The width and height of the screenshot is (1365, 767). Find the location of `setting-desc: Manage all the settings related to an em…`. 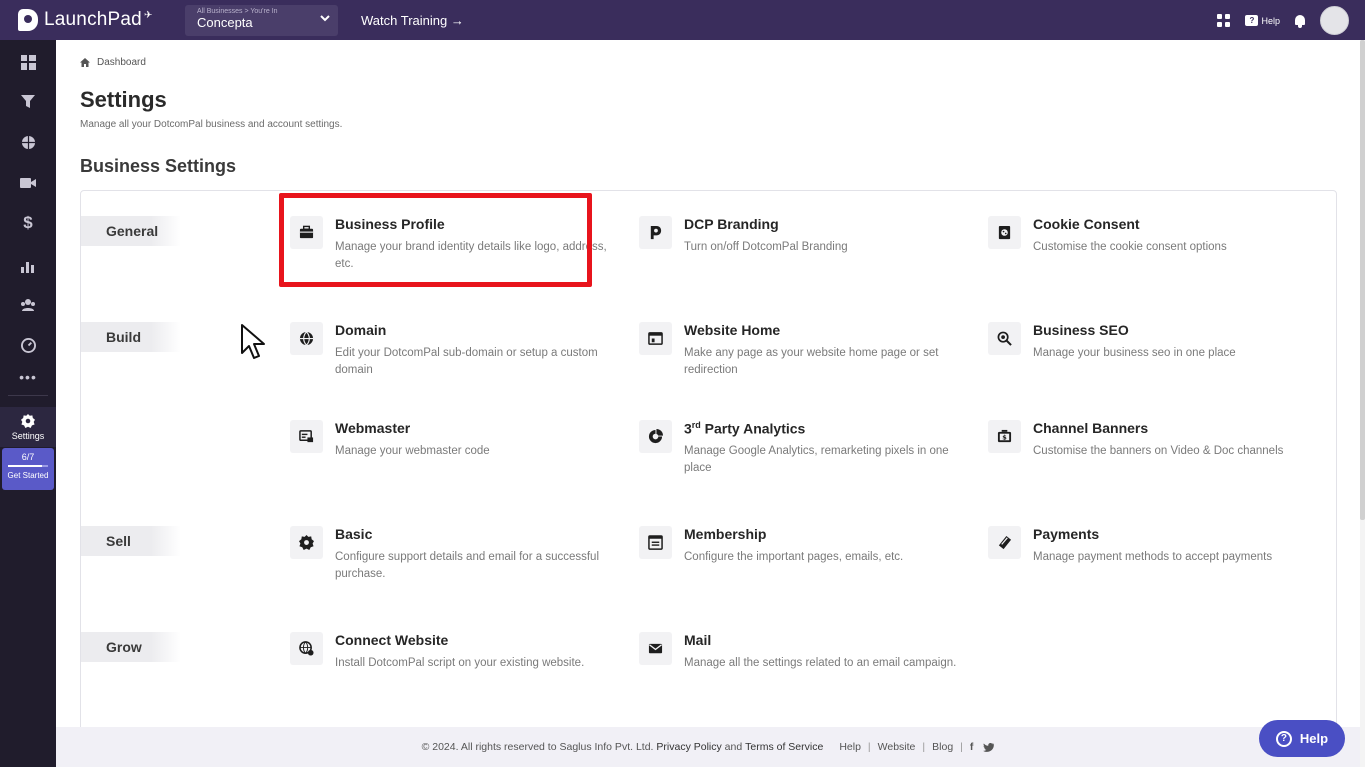

setting-desc: Manage all the settings related to an em… is located at coordinates (820, 663).